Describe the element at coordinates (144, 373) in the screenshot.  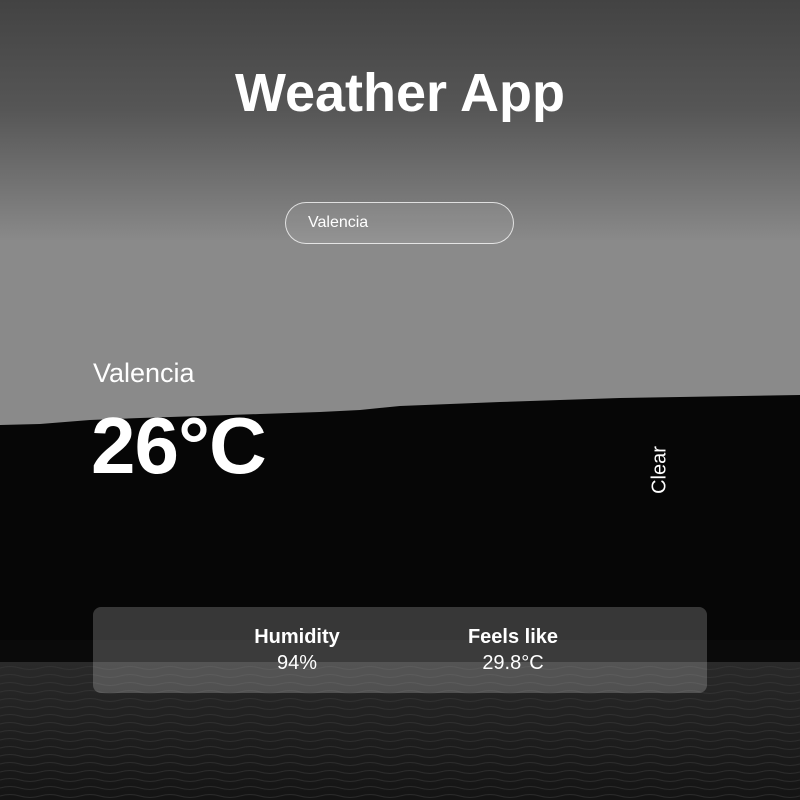
I see `city-name: Valencia` at that location.